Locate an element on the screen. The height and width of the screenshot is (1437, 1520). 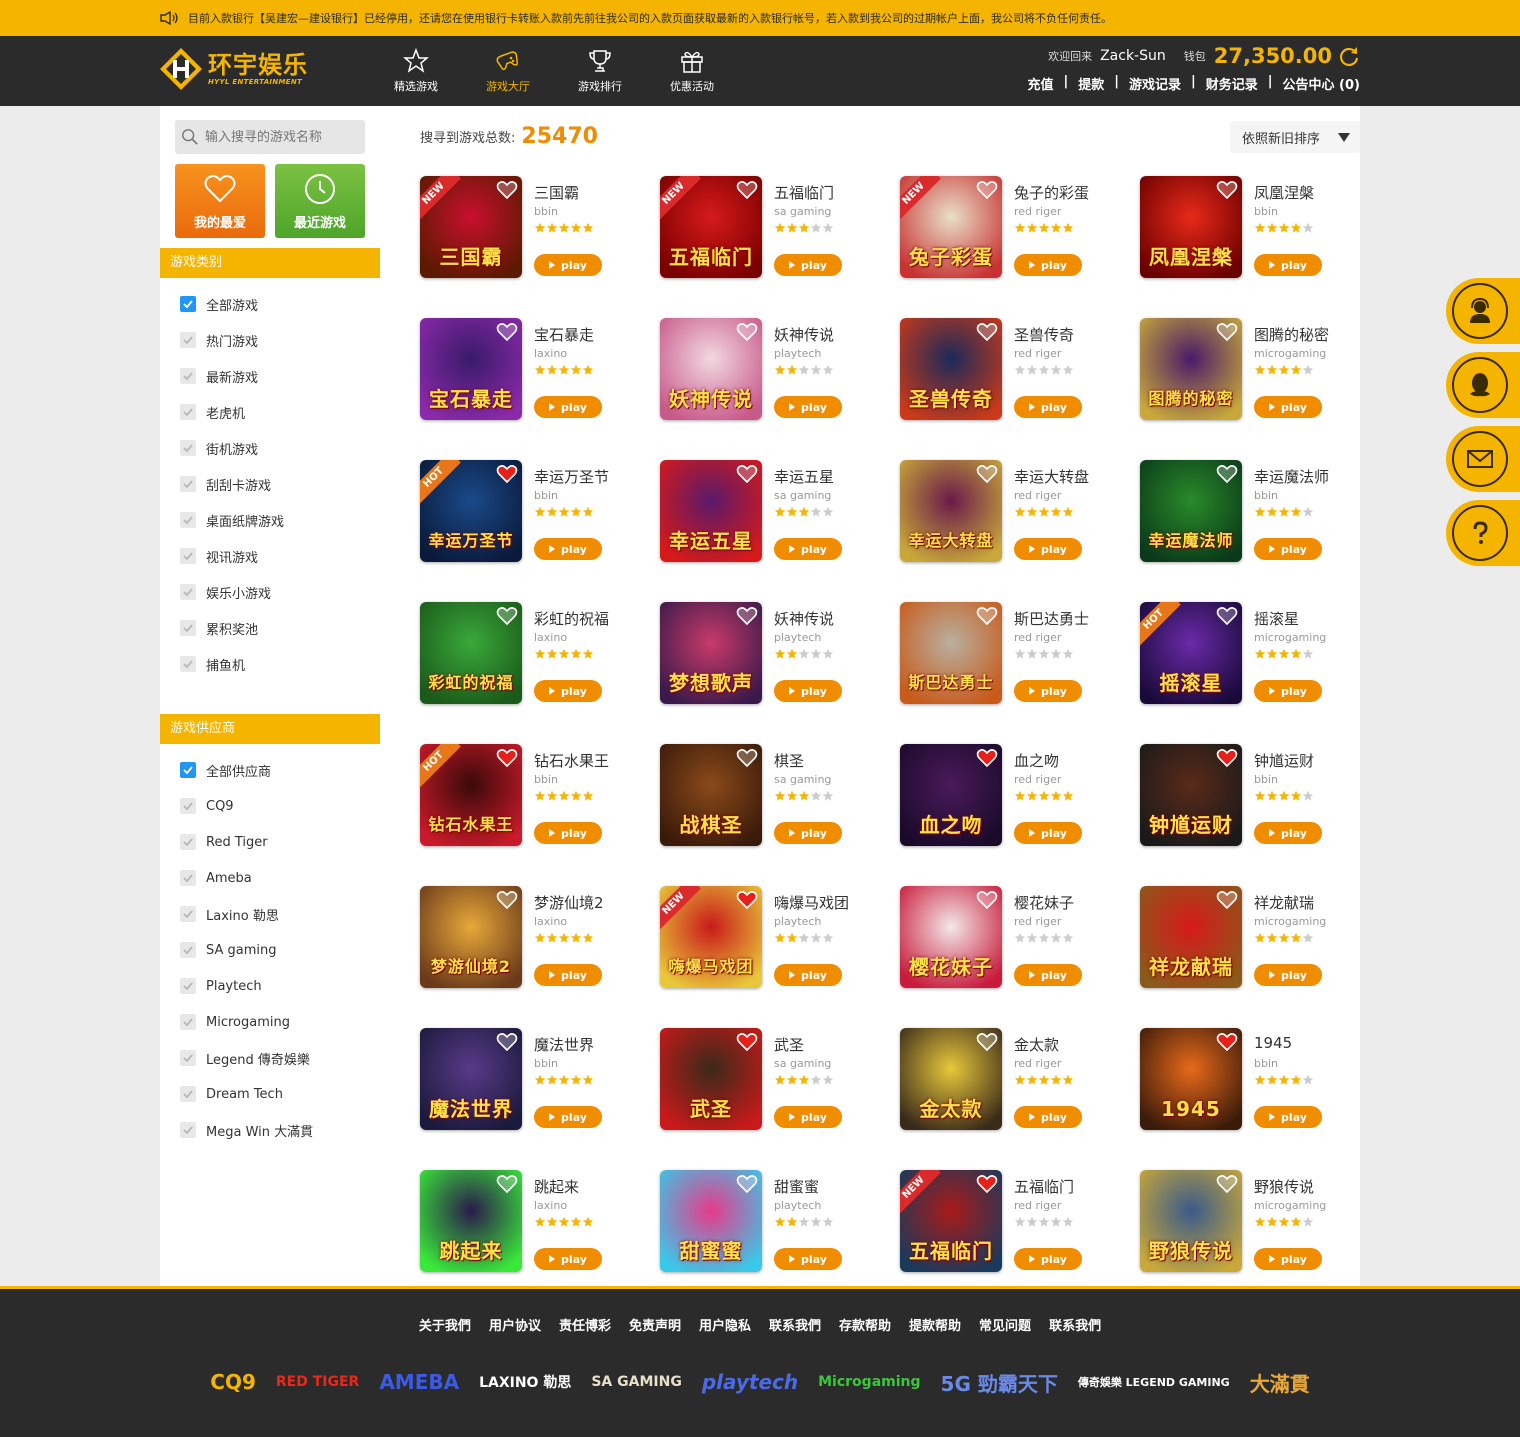
game-card: 凤凰涅槃 凤凰涅槃 bbin play is located at coordinates (1260, 231).